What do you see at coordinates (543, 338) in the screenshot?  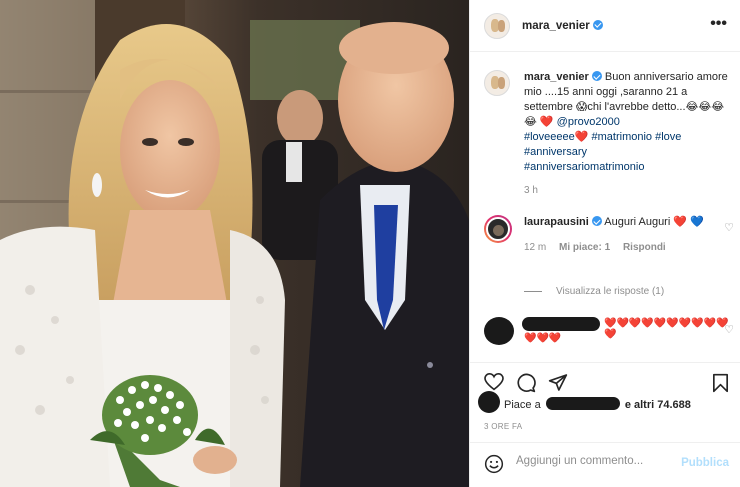 I see `comment-hearts-line2: ❤️❤️❤️` at bounding box center [543, 338].